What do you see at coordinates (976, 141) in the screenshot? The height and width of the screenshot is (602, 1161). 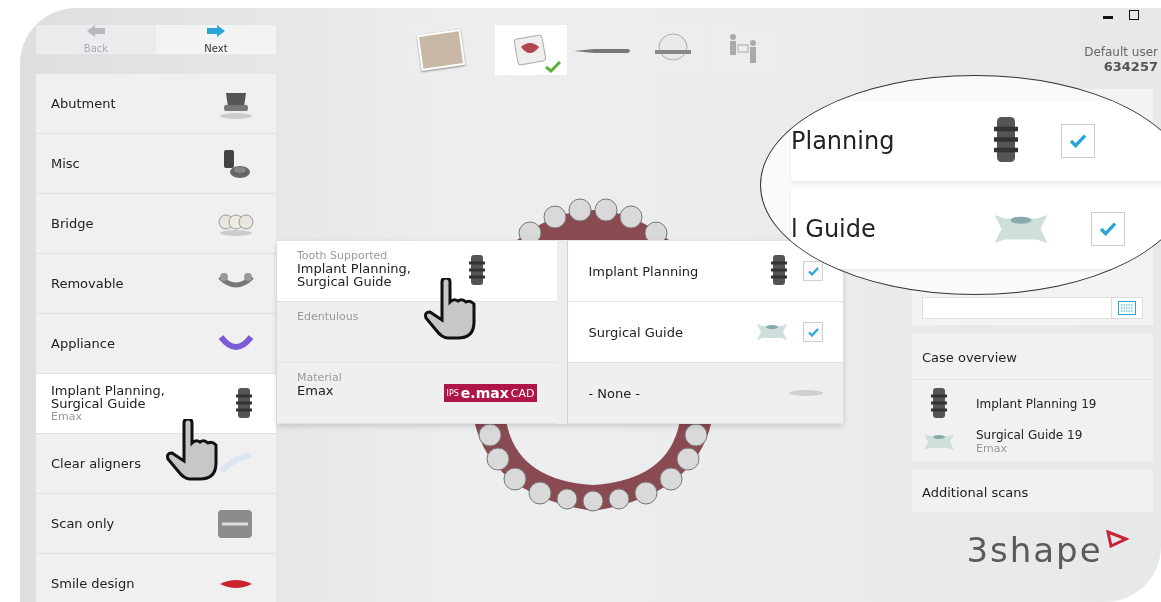 I see `magnified-row: Planning` at bounding box center [976, 141].